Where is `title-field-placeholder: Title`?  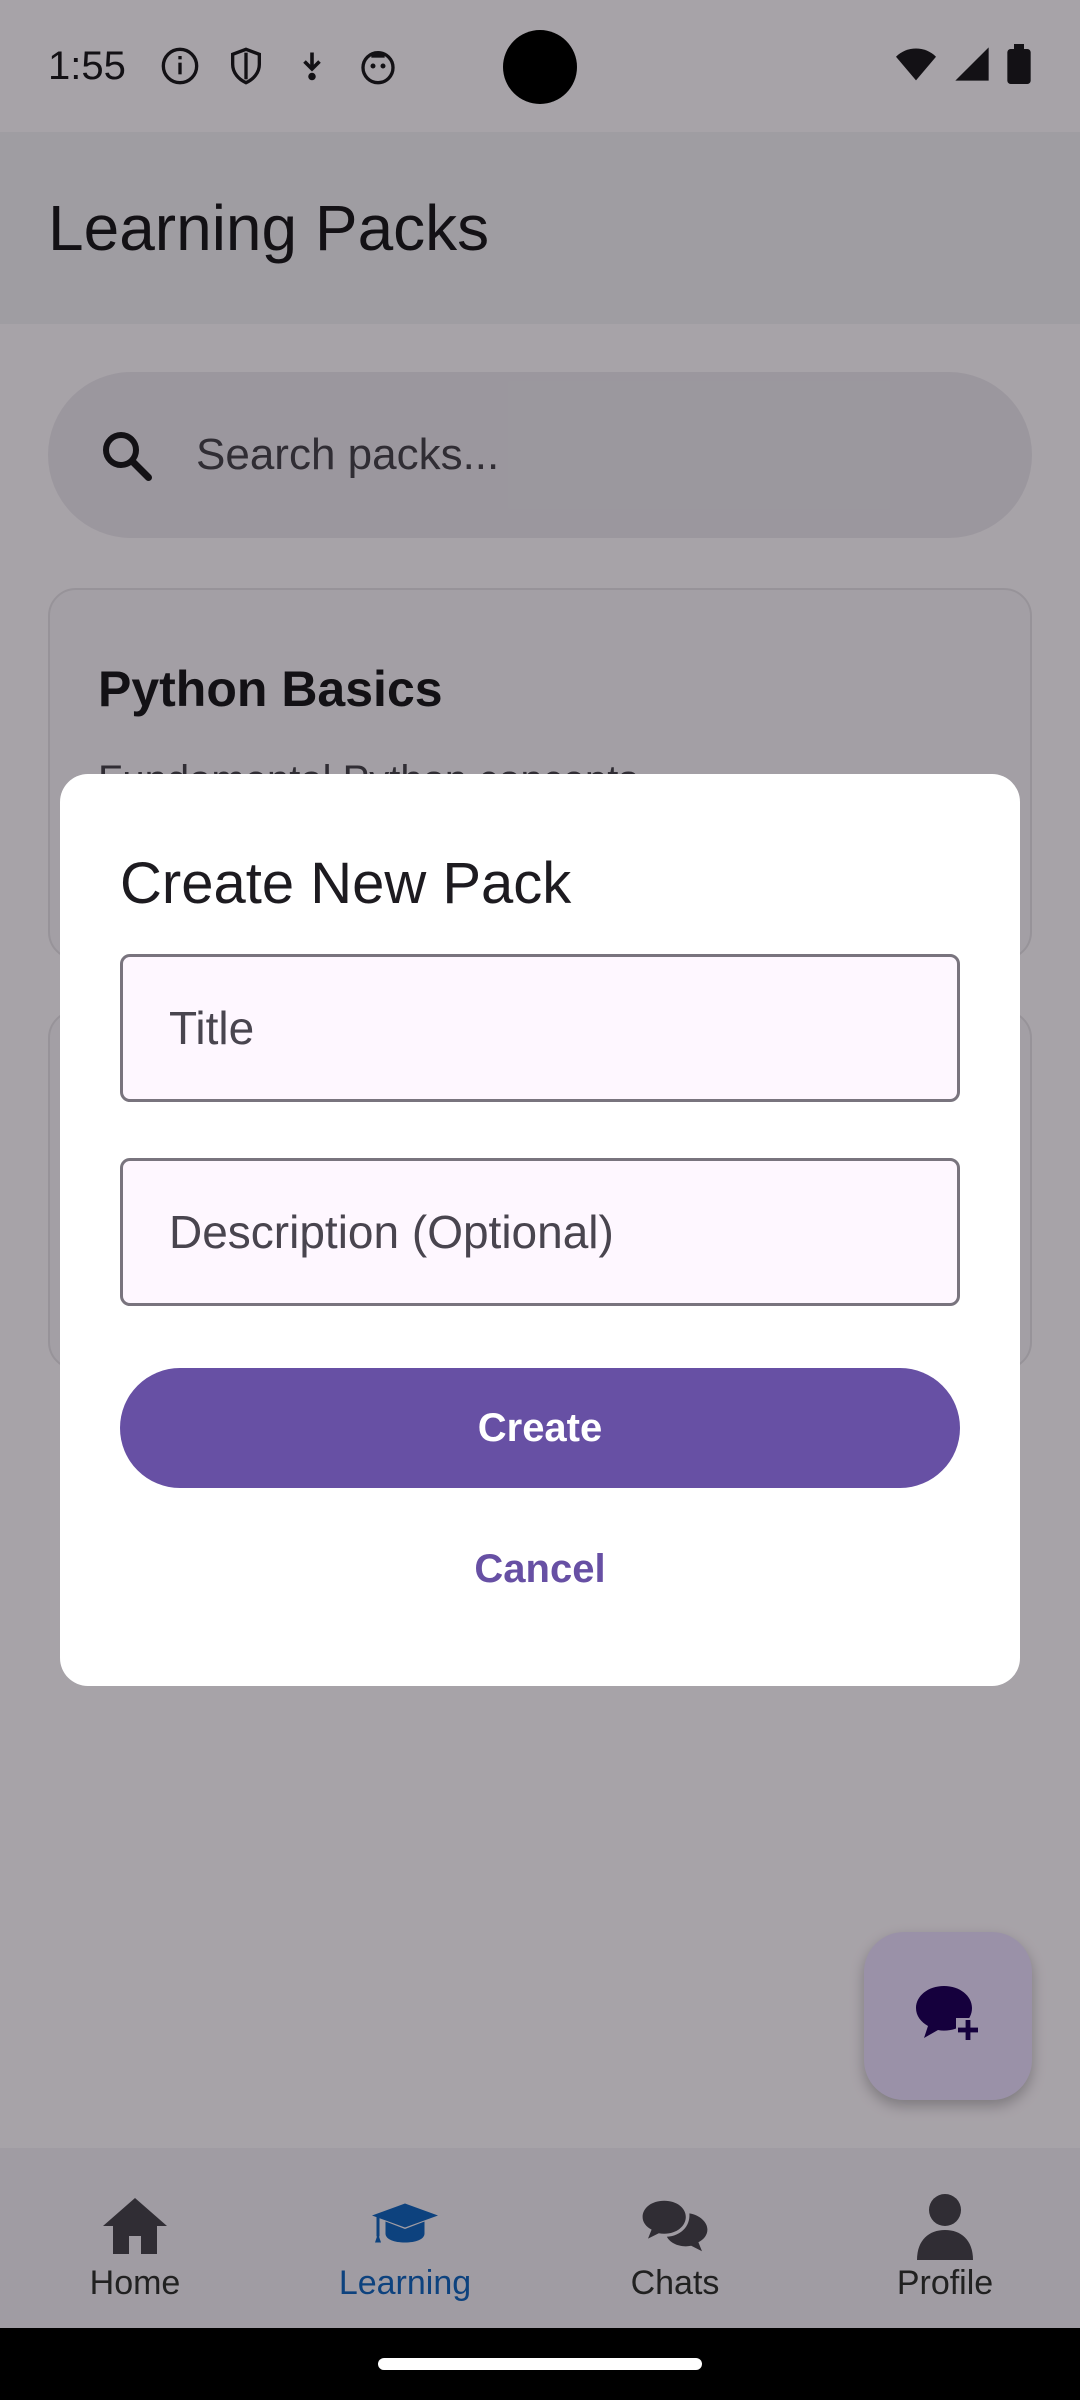
title-field-placeholder: Title is located at coordinates (212, 1028).